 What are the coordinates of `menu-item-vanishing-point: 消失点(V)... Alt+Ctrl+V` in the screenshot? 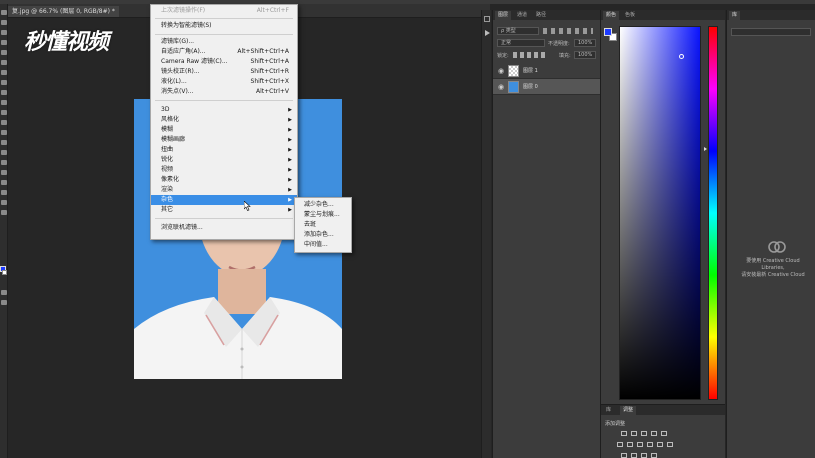 It's located at (224, 92).